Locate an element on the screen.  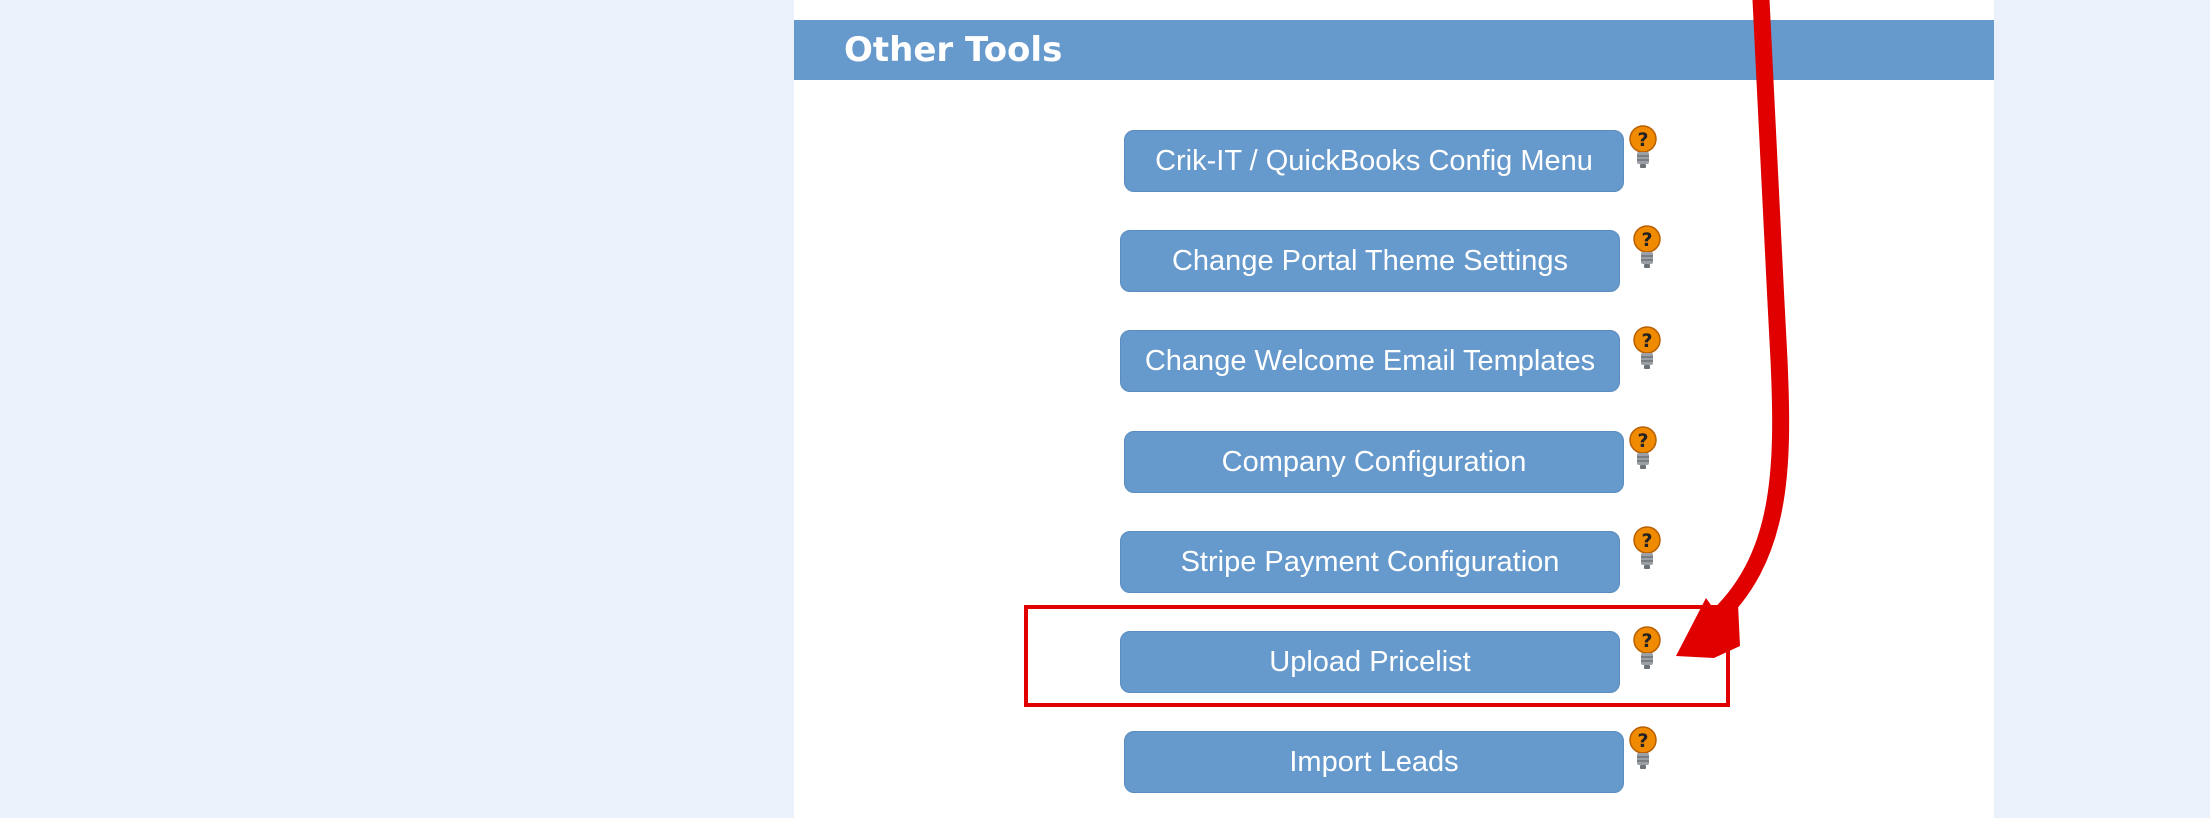
annotation-highlight-box is located at coordinates (1377, 656).